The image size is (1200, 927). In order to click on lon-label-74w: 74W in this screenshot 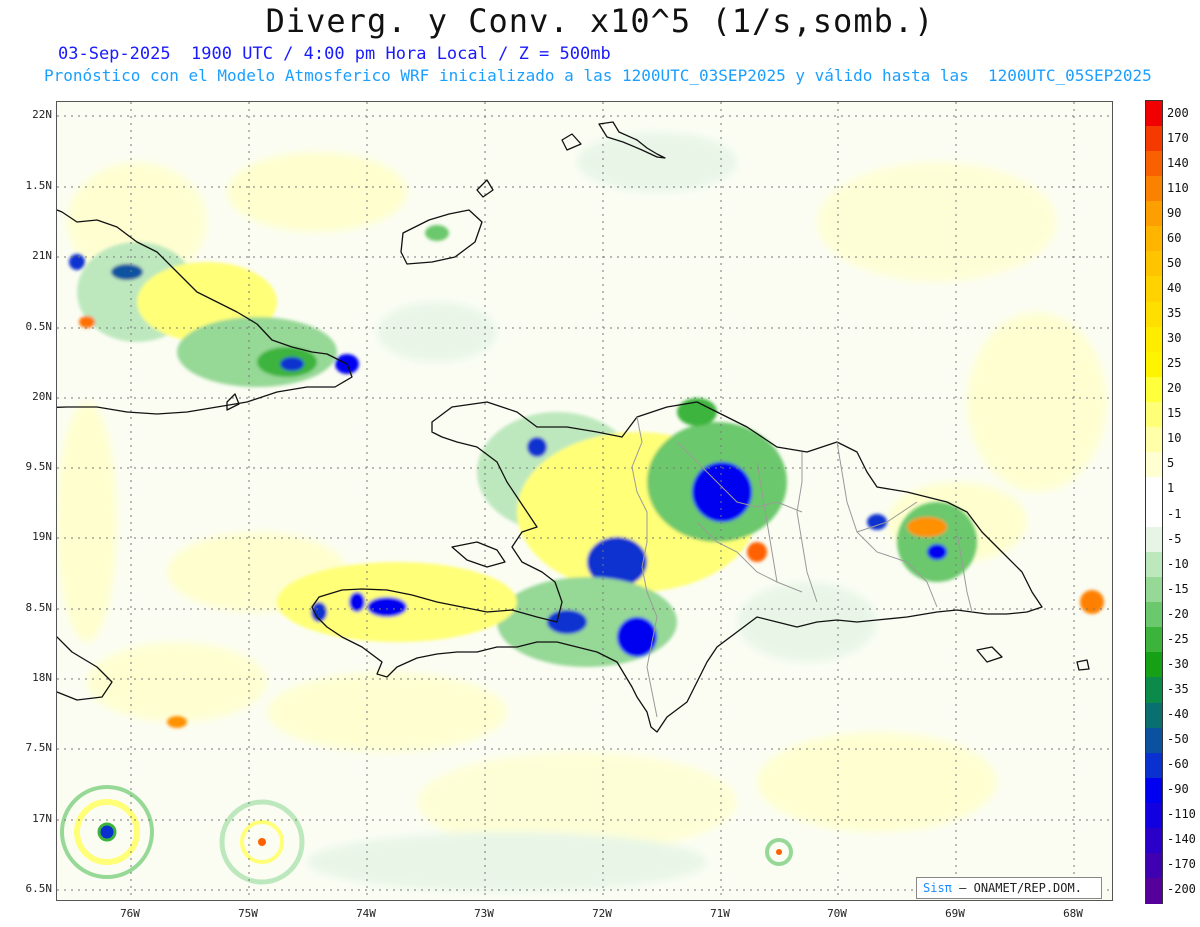, I will do `click(366, 913)`.